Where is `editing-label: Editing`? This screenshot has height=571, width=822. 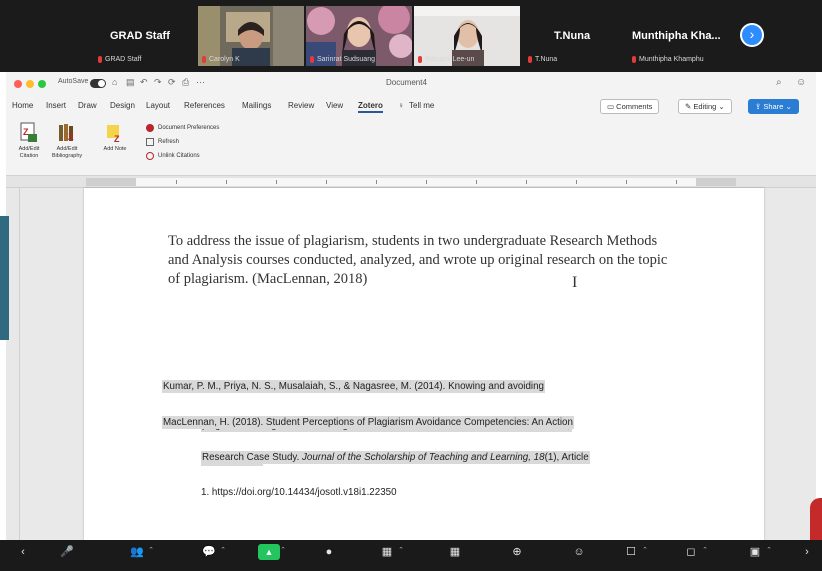 editing-label: Editing is located at coordinates (705, 106).